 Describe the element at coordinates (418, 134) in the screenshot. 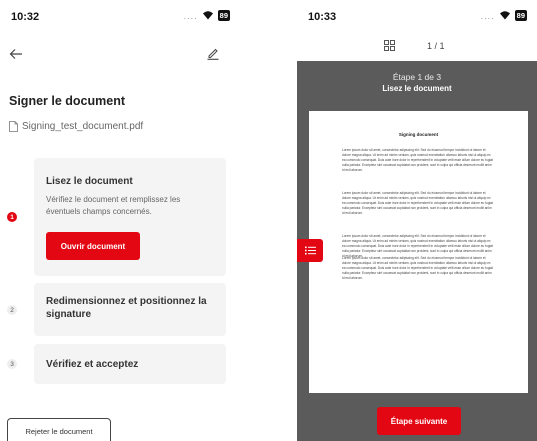

I see `document-title: Signing document` at that location.